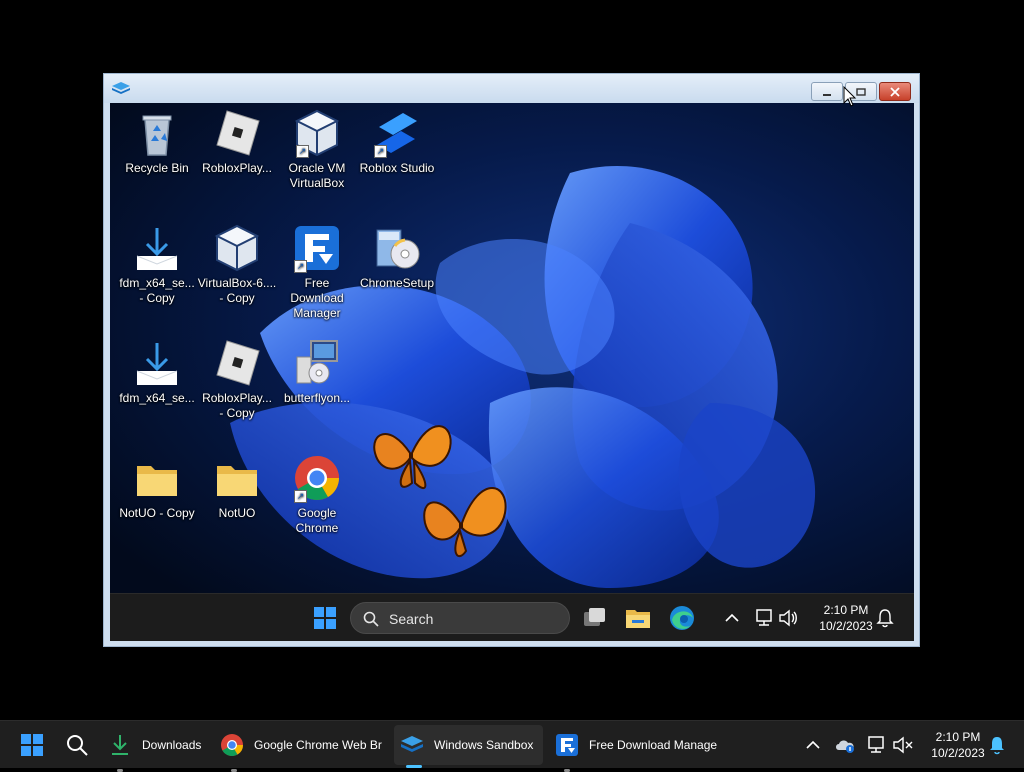 The width and height of the screenshot is (1024, 772). What do you see at coordinates (397, 168) in the screenshot?
I see `desktop-icon-label: Roblox Studio` at bounding box center [397, 168].